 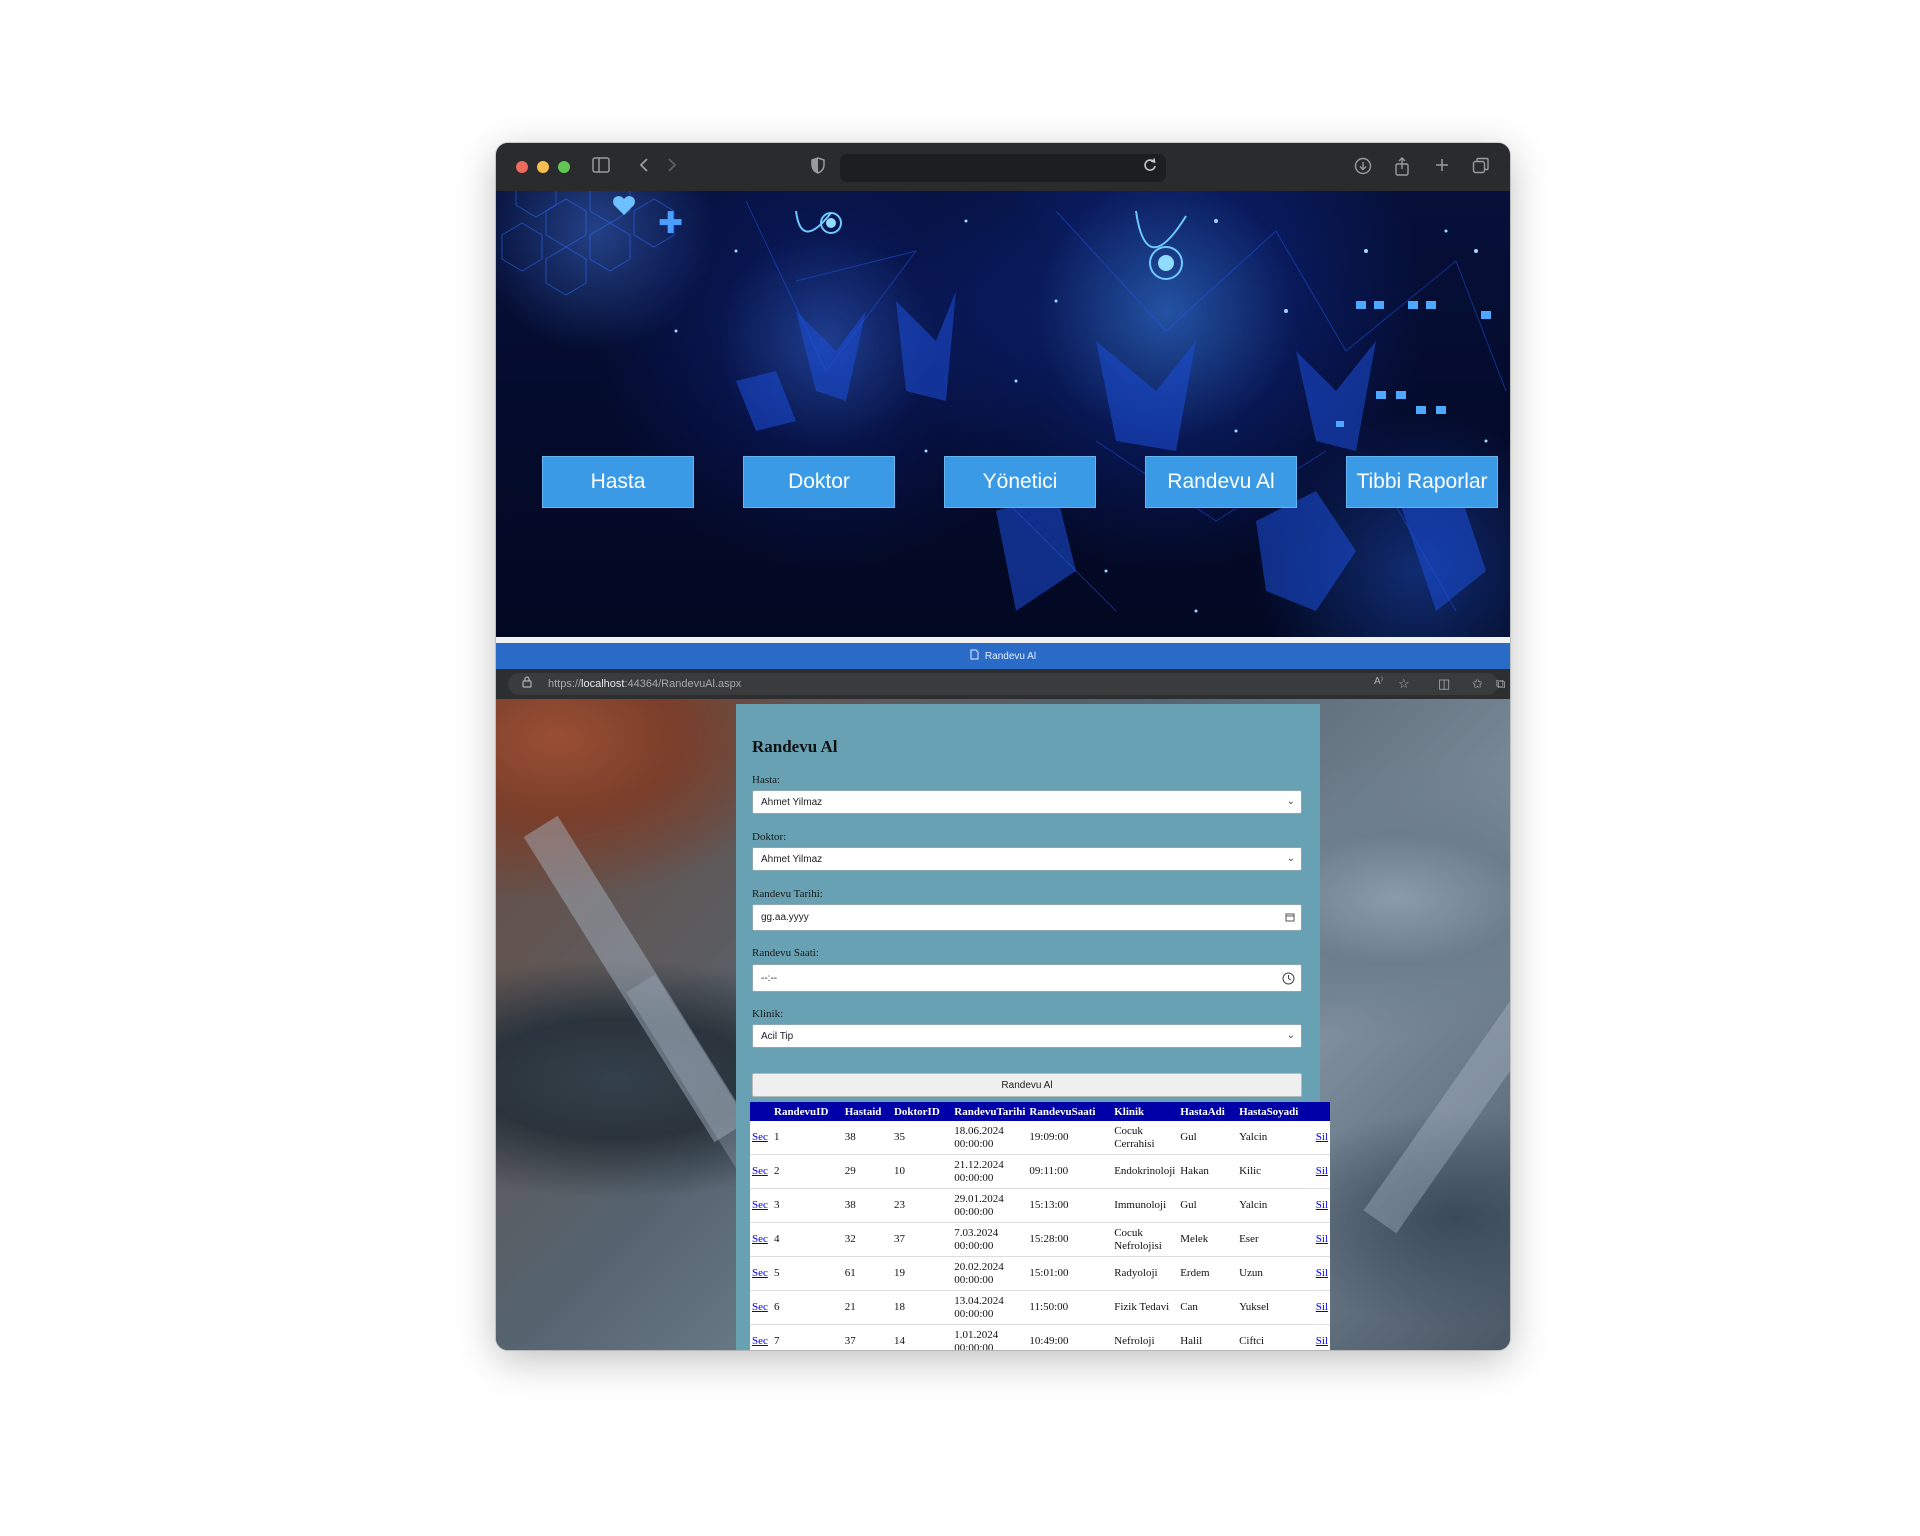 I want to click on read-aloud-icon: A⁾, so click(x=1378, y=681).